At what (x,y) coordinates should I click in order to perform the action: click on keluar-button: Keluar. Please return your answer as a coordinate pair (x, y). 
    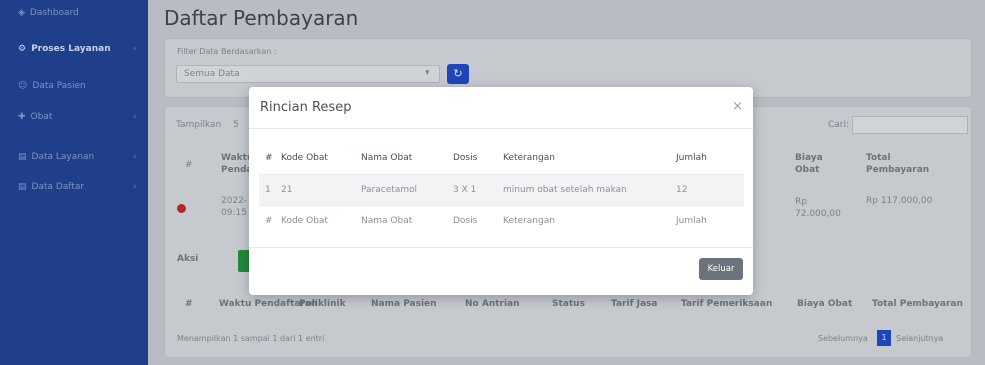
    Looking at the image, I should click on (721, 269).